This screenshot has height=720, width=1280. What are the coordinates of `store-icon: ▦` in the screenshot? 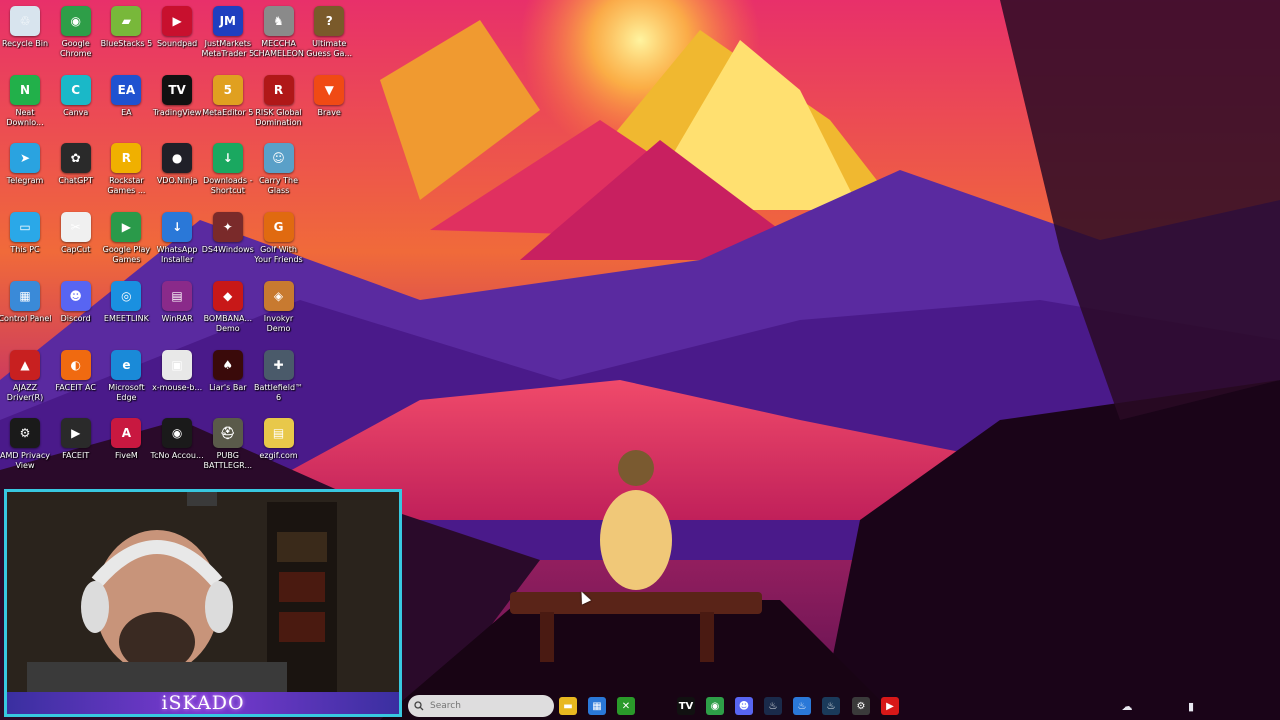 It's located at (597, 706).